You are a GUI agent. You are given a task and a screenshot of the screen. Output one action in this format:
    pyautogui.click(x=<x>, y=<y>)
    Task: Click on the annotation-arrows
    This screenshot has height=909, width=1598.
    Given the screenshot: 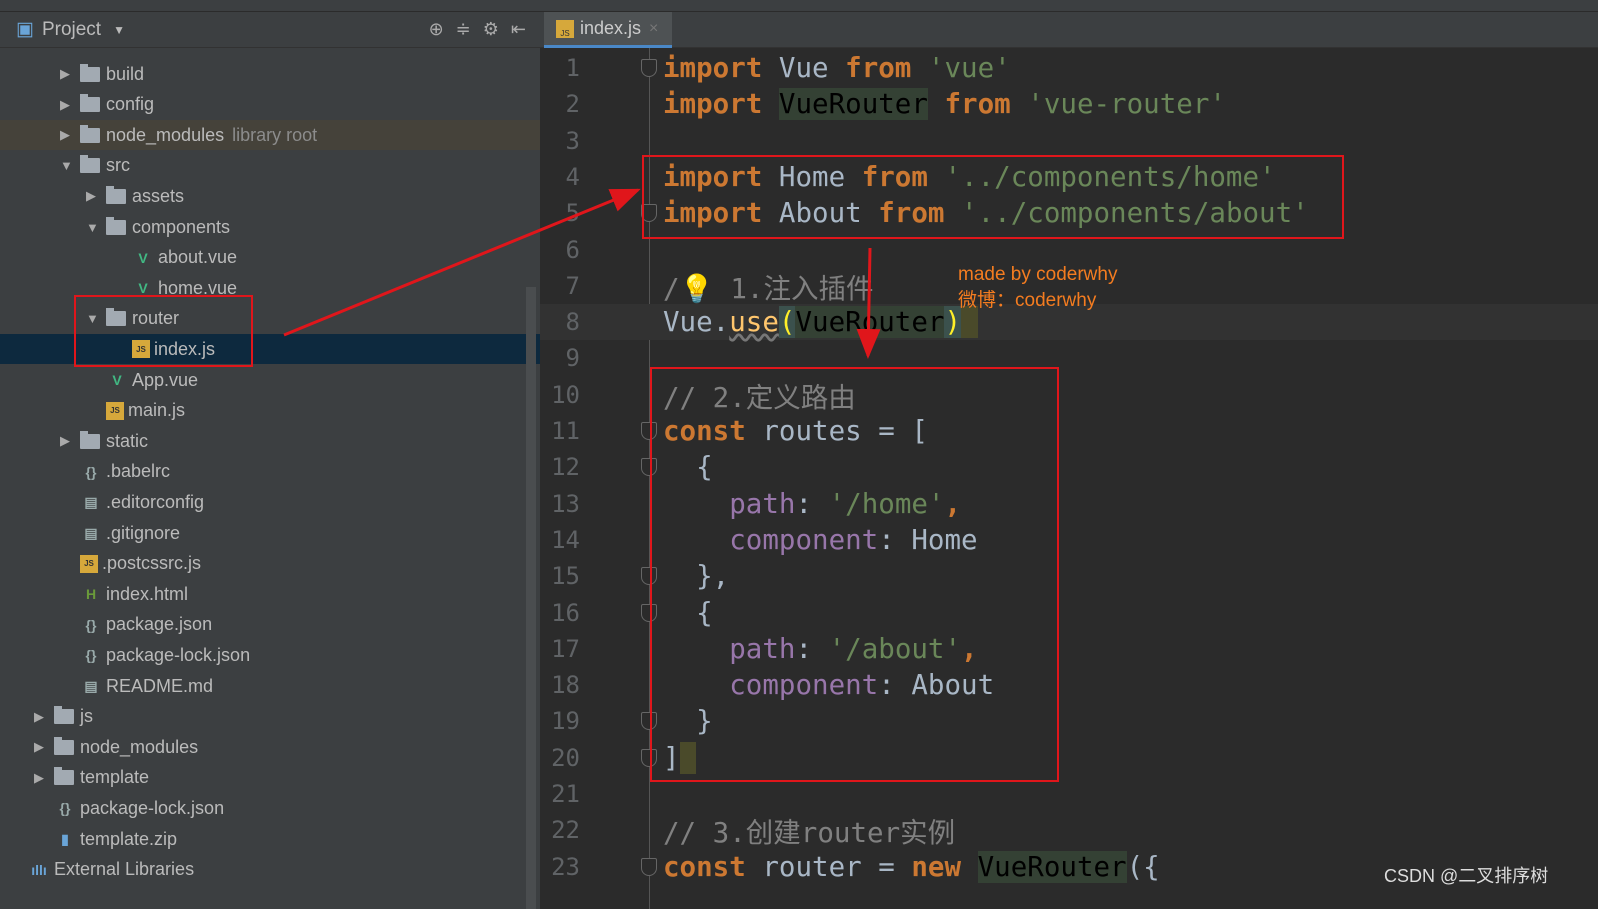 What is the action you would take?
    pyautogui.click(x=582, y=273)
    